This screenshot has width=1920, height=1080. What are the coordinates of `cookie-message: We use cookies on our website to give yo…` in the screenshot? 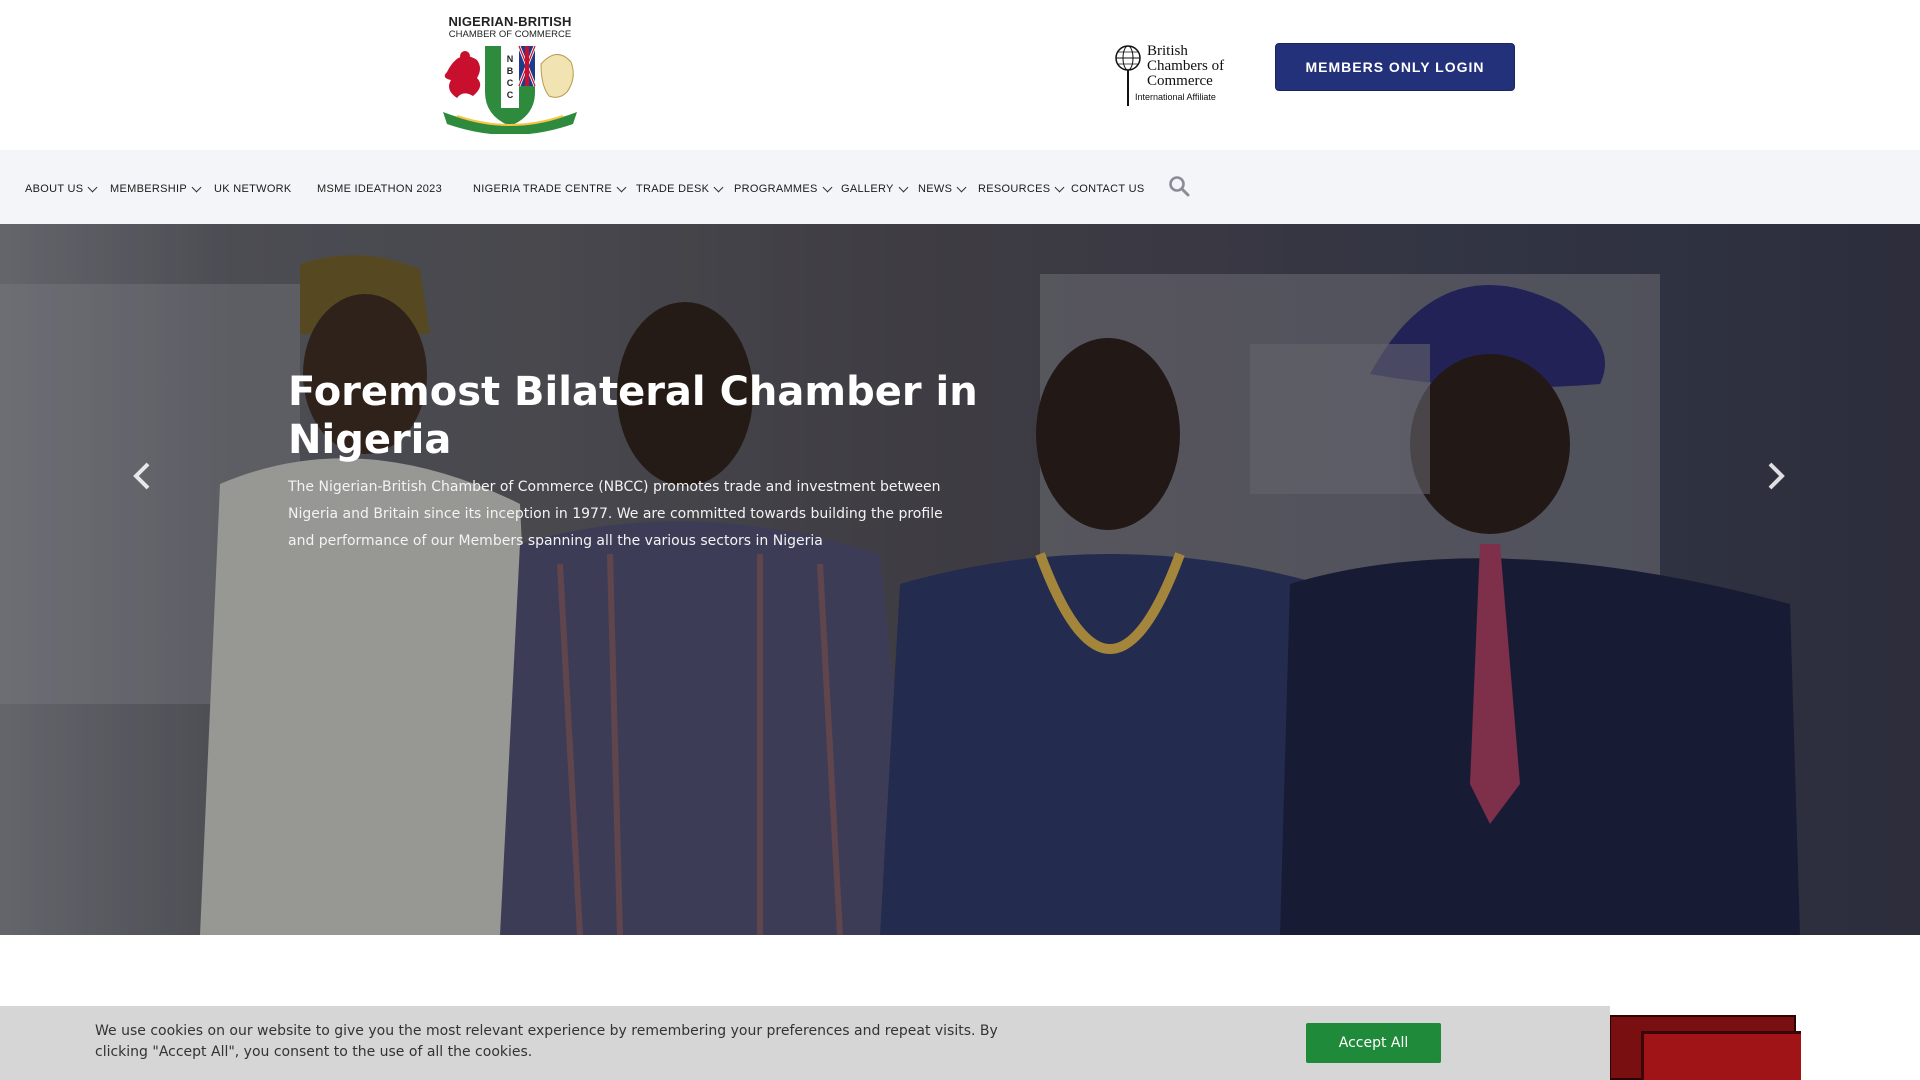 It's located at (546, 1041).